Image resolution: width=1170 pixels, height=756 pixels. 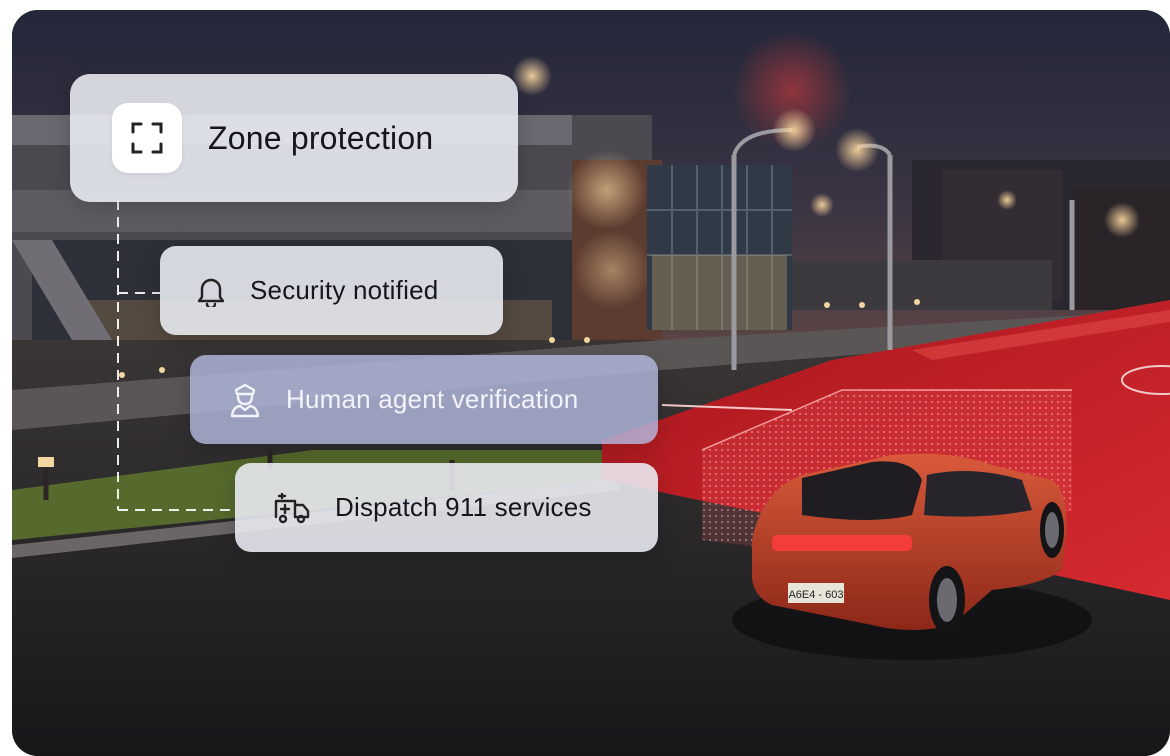 I want to click on dispatch-911-card: Dispatch 911 services, so click(x=446, y=507).